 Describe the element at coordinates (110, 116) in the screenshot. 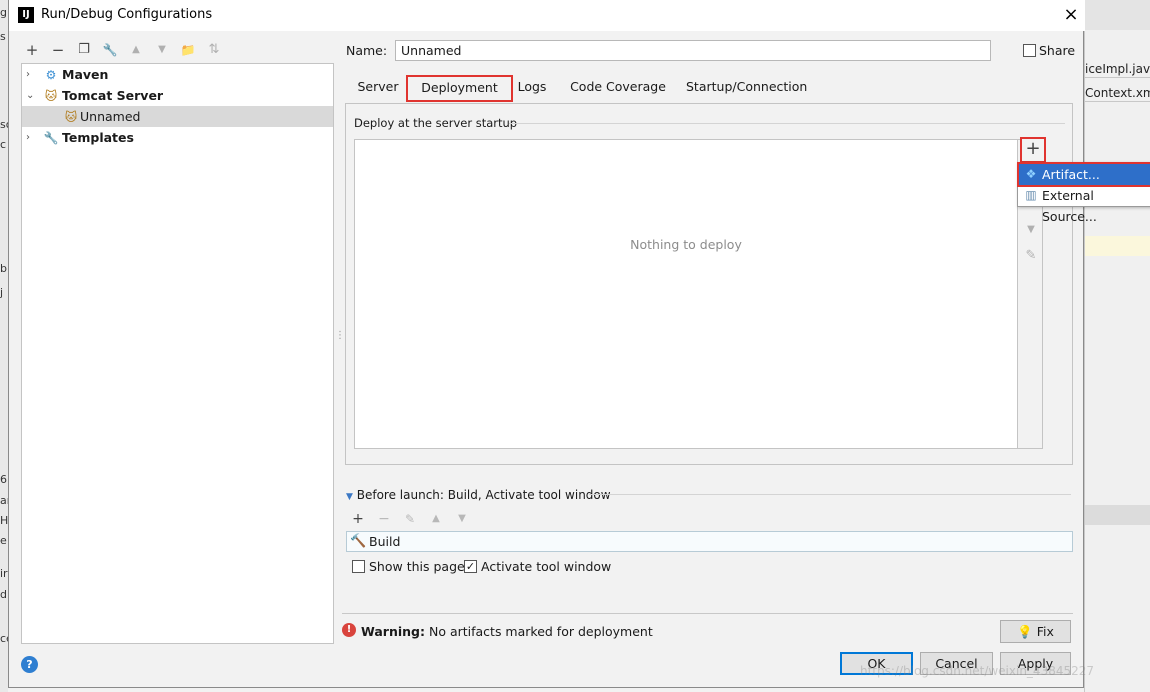

I see `tree-item-label: Unnamed` at that location.